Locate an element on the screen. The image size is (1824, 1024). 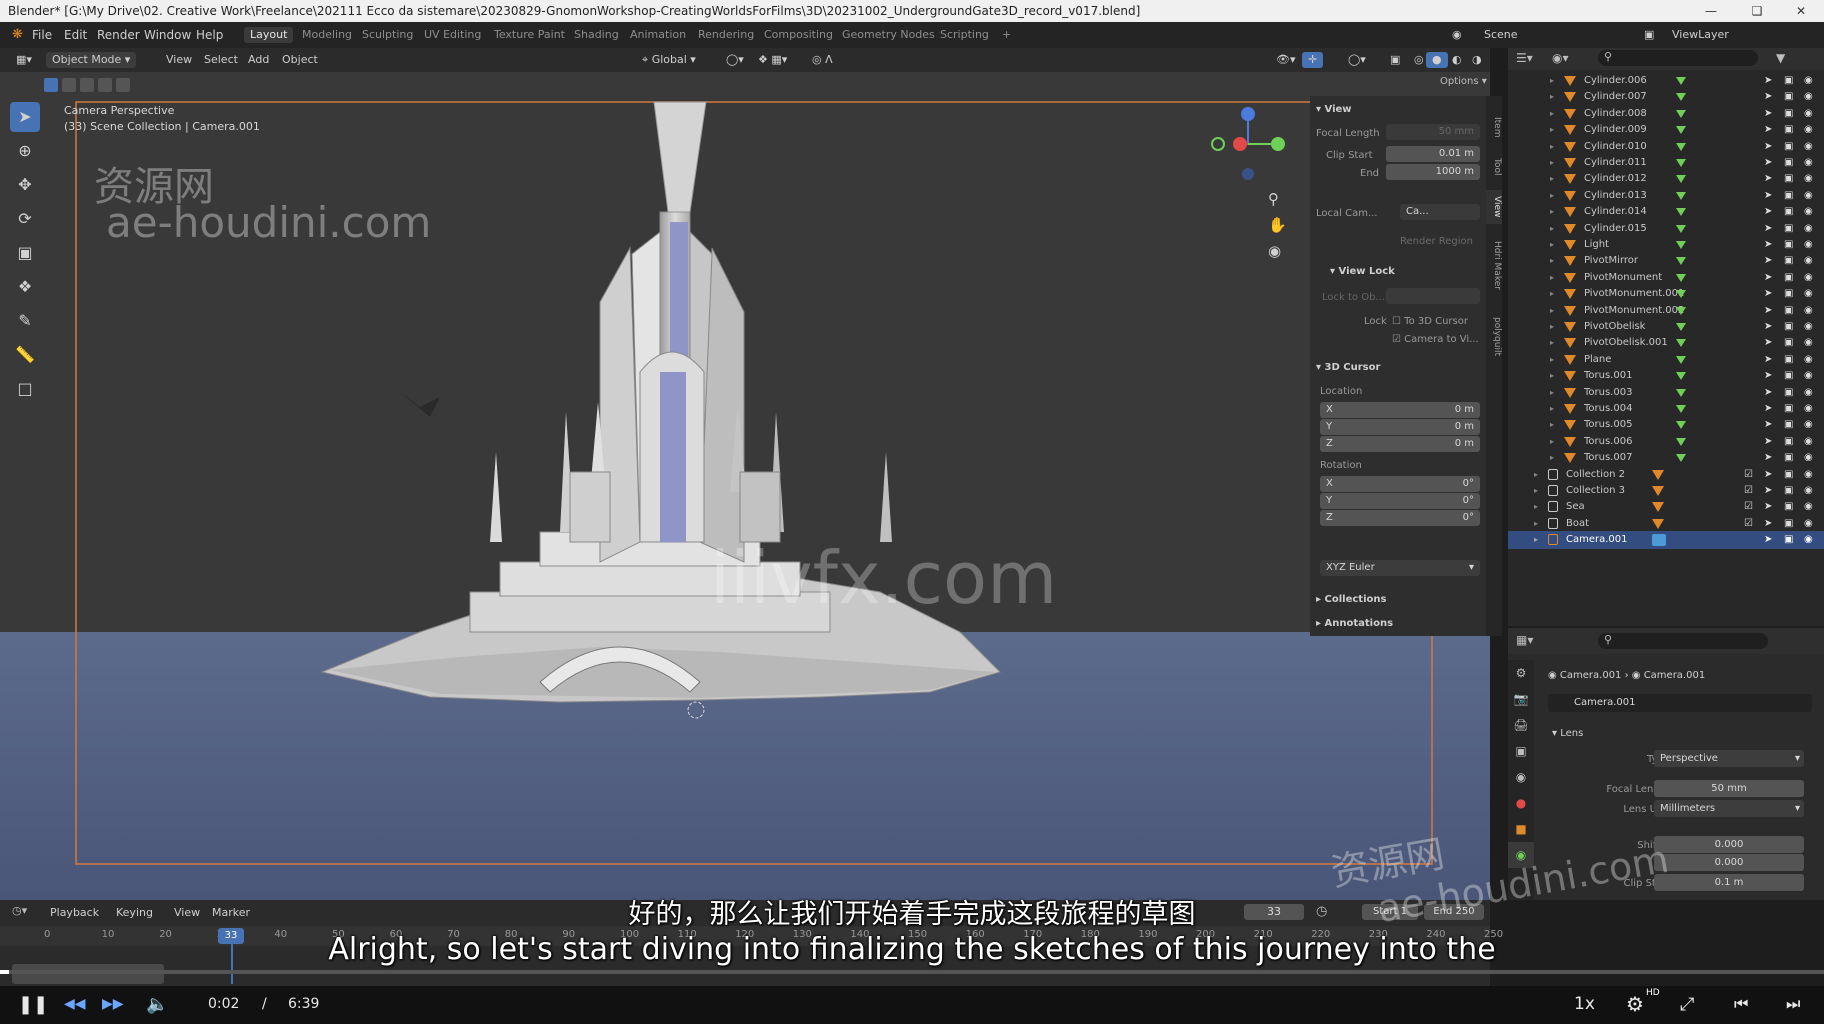
outliner-row: ▸ Cylinder.007 ➤ ▣ ◉ is located at coordinates (1666, 97).